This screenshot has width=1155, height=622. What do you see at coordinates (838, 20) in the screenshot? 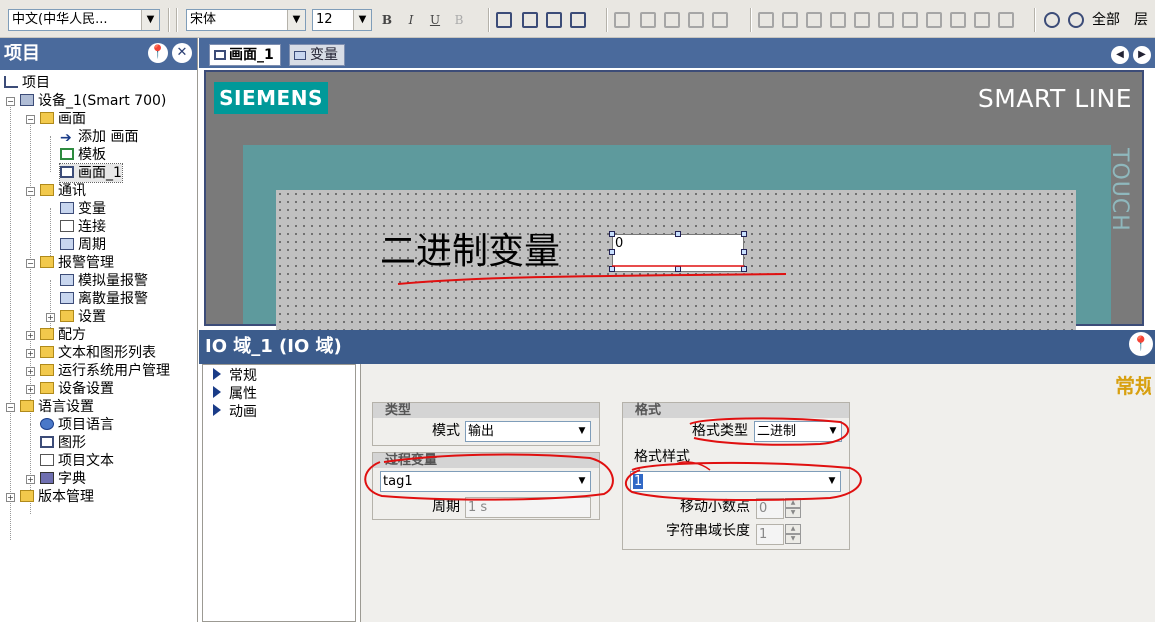
I see `same-height-icon` at bounding box center [838, 20].